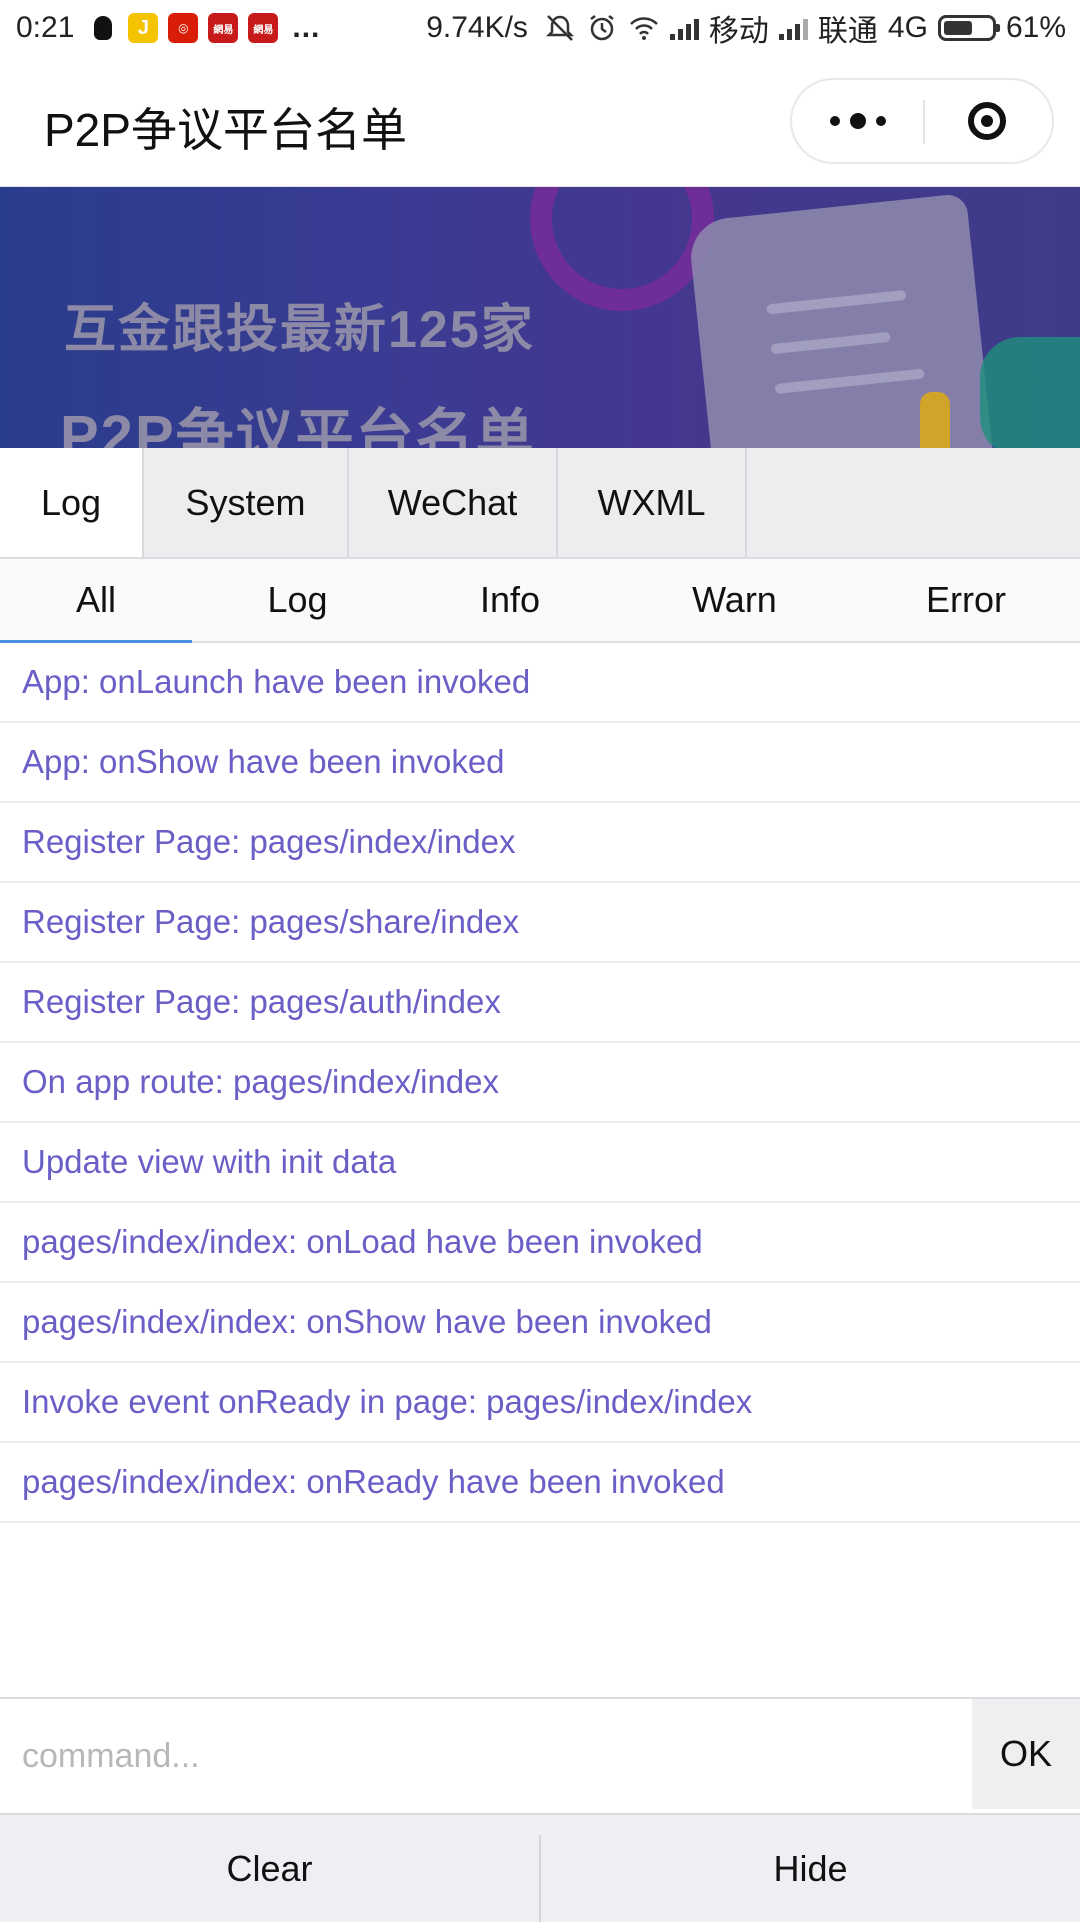 This screenshot has width=1080, height=1922. I want to click on tab-wxml: WXML, so click(652, 502).